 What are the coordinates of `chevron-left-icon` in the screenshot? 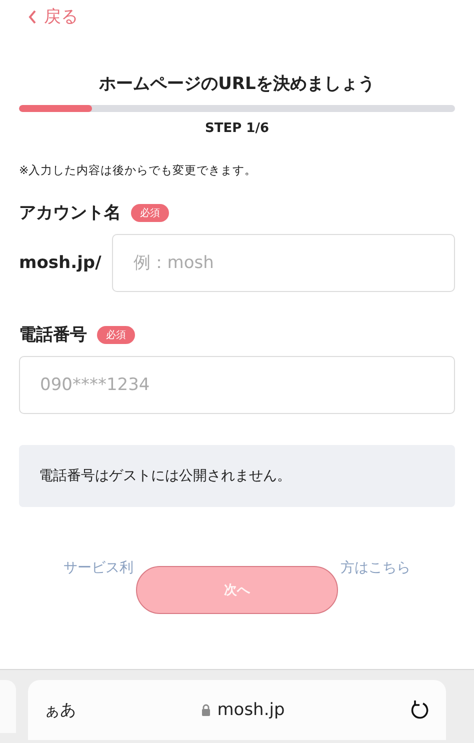 It's located at (32, 17).